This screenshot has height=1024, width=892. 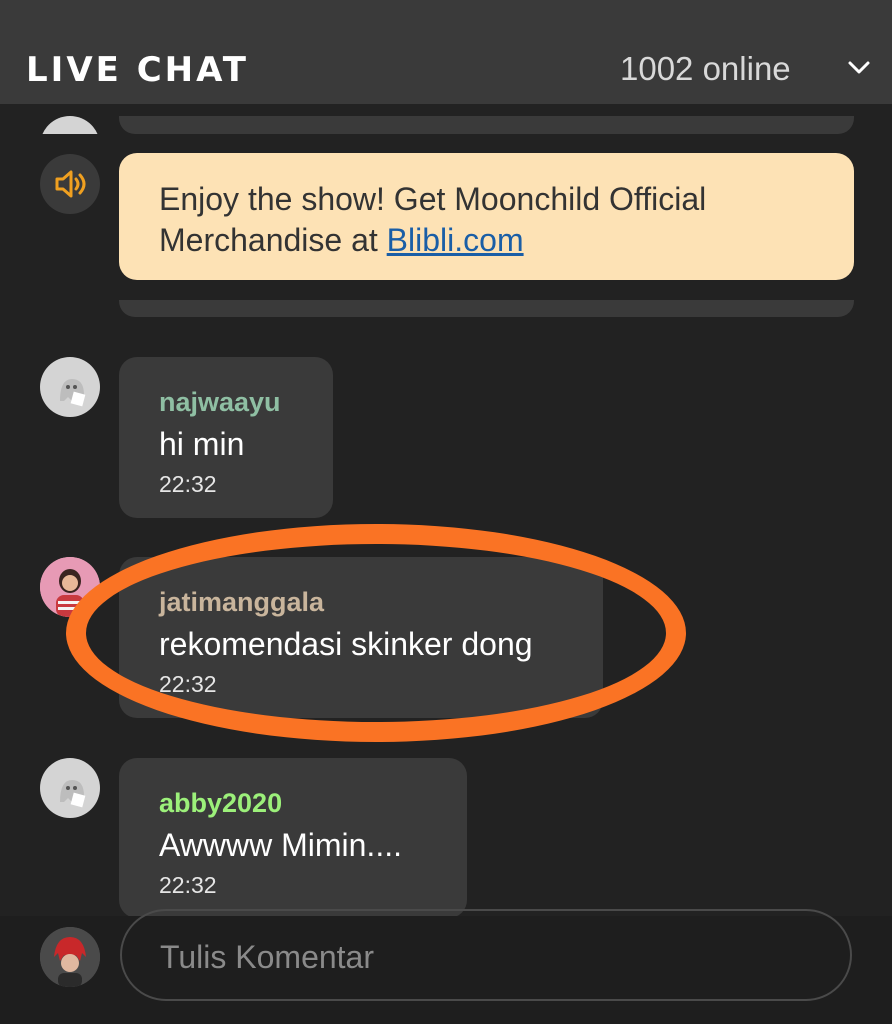 I want to click on message-bubble: abby2020 Awwww Mimin.... 22:32, so click(x=293, y=838).